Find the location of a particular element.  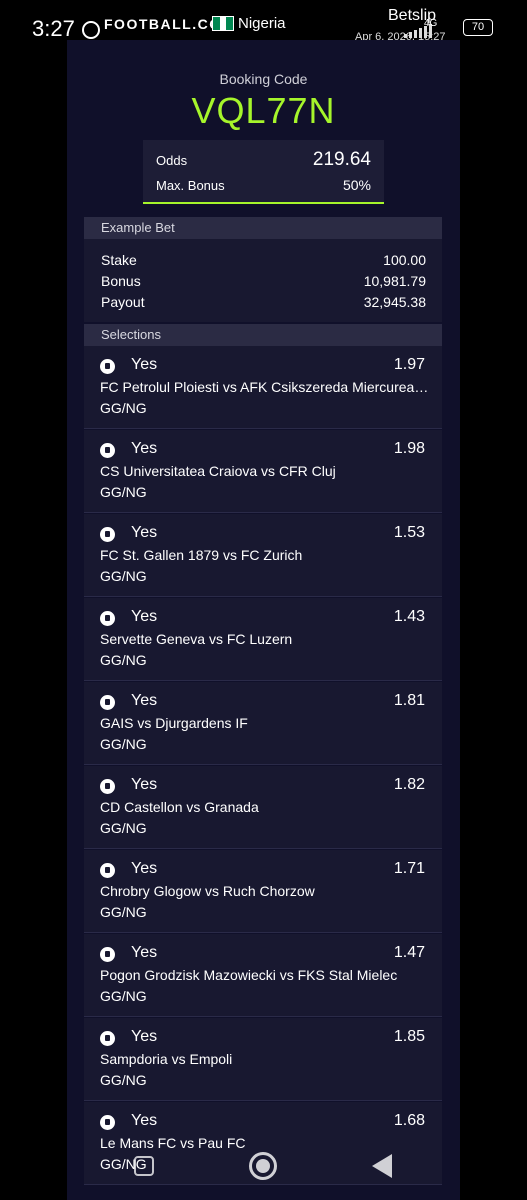

bonus-value: 10,981.79 is located at coordinates (394, 281).